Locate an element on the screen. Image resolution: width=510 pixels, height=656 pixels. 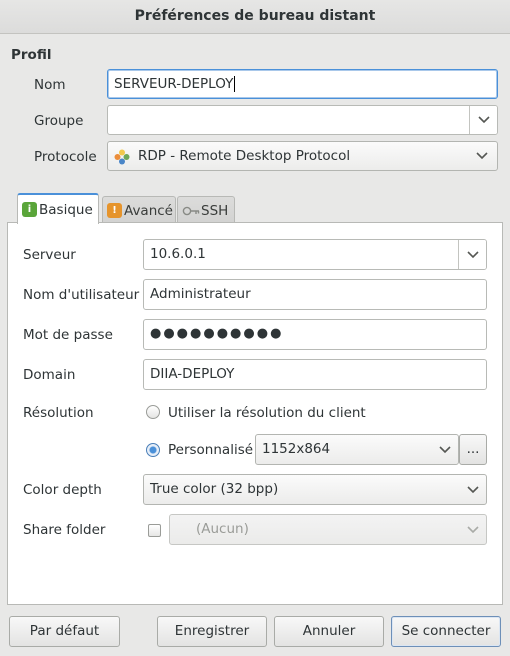
resolution-client-radio is located at coordinates (153, 412).